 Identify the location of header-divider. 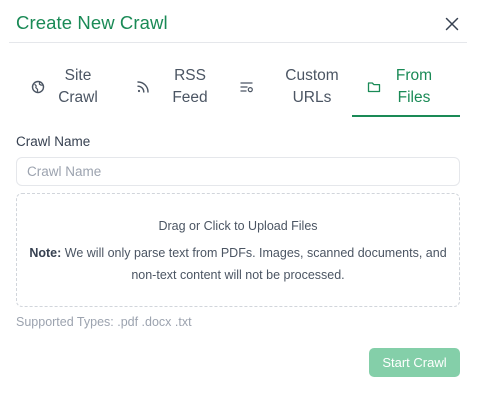
(238, 42).